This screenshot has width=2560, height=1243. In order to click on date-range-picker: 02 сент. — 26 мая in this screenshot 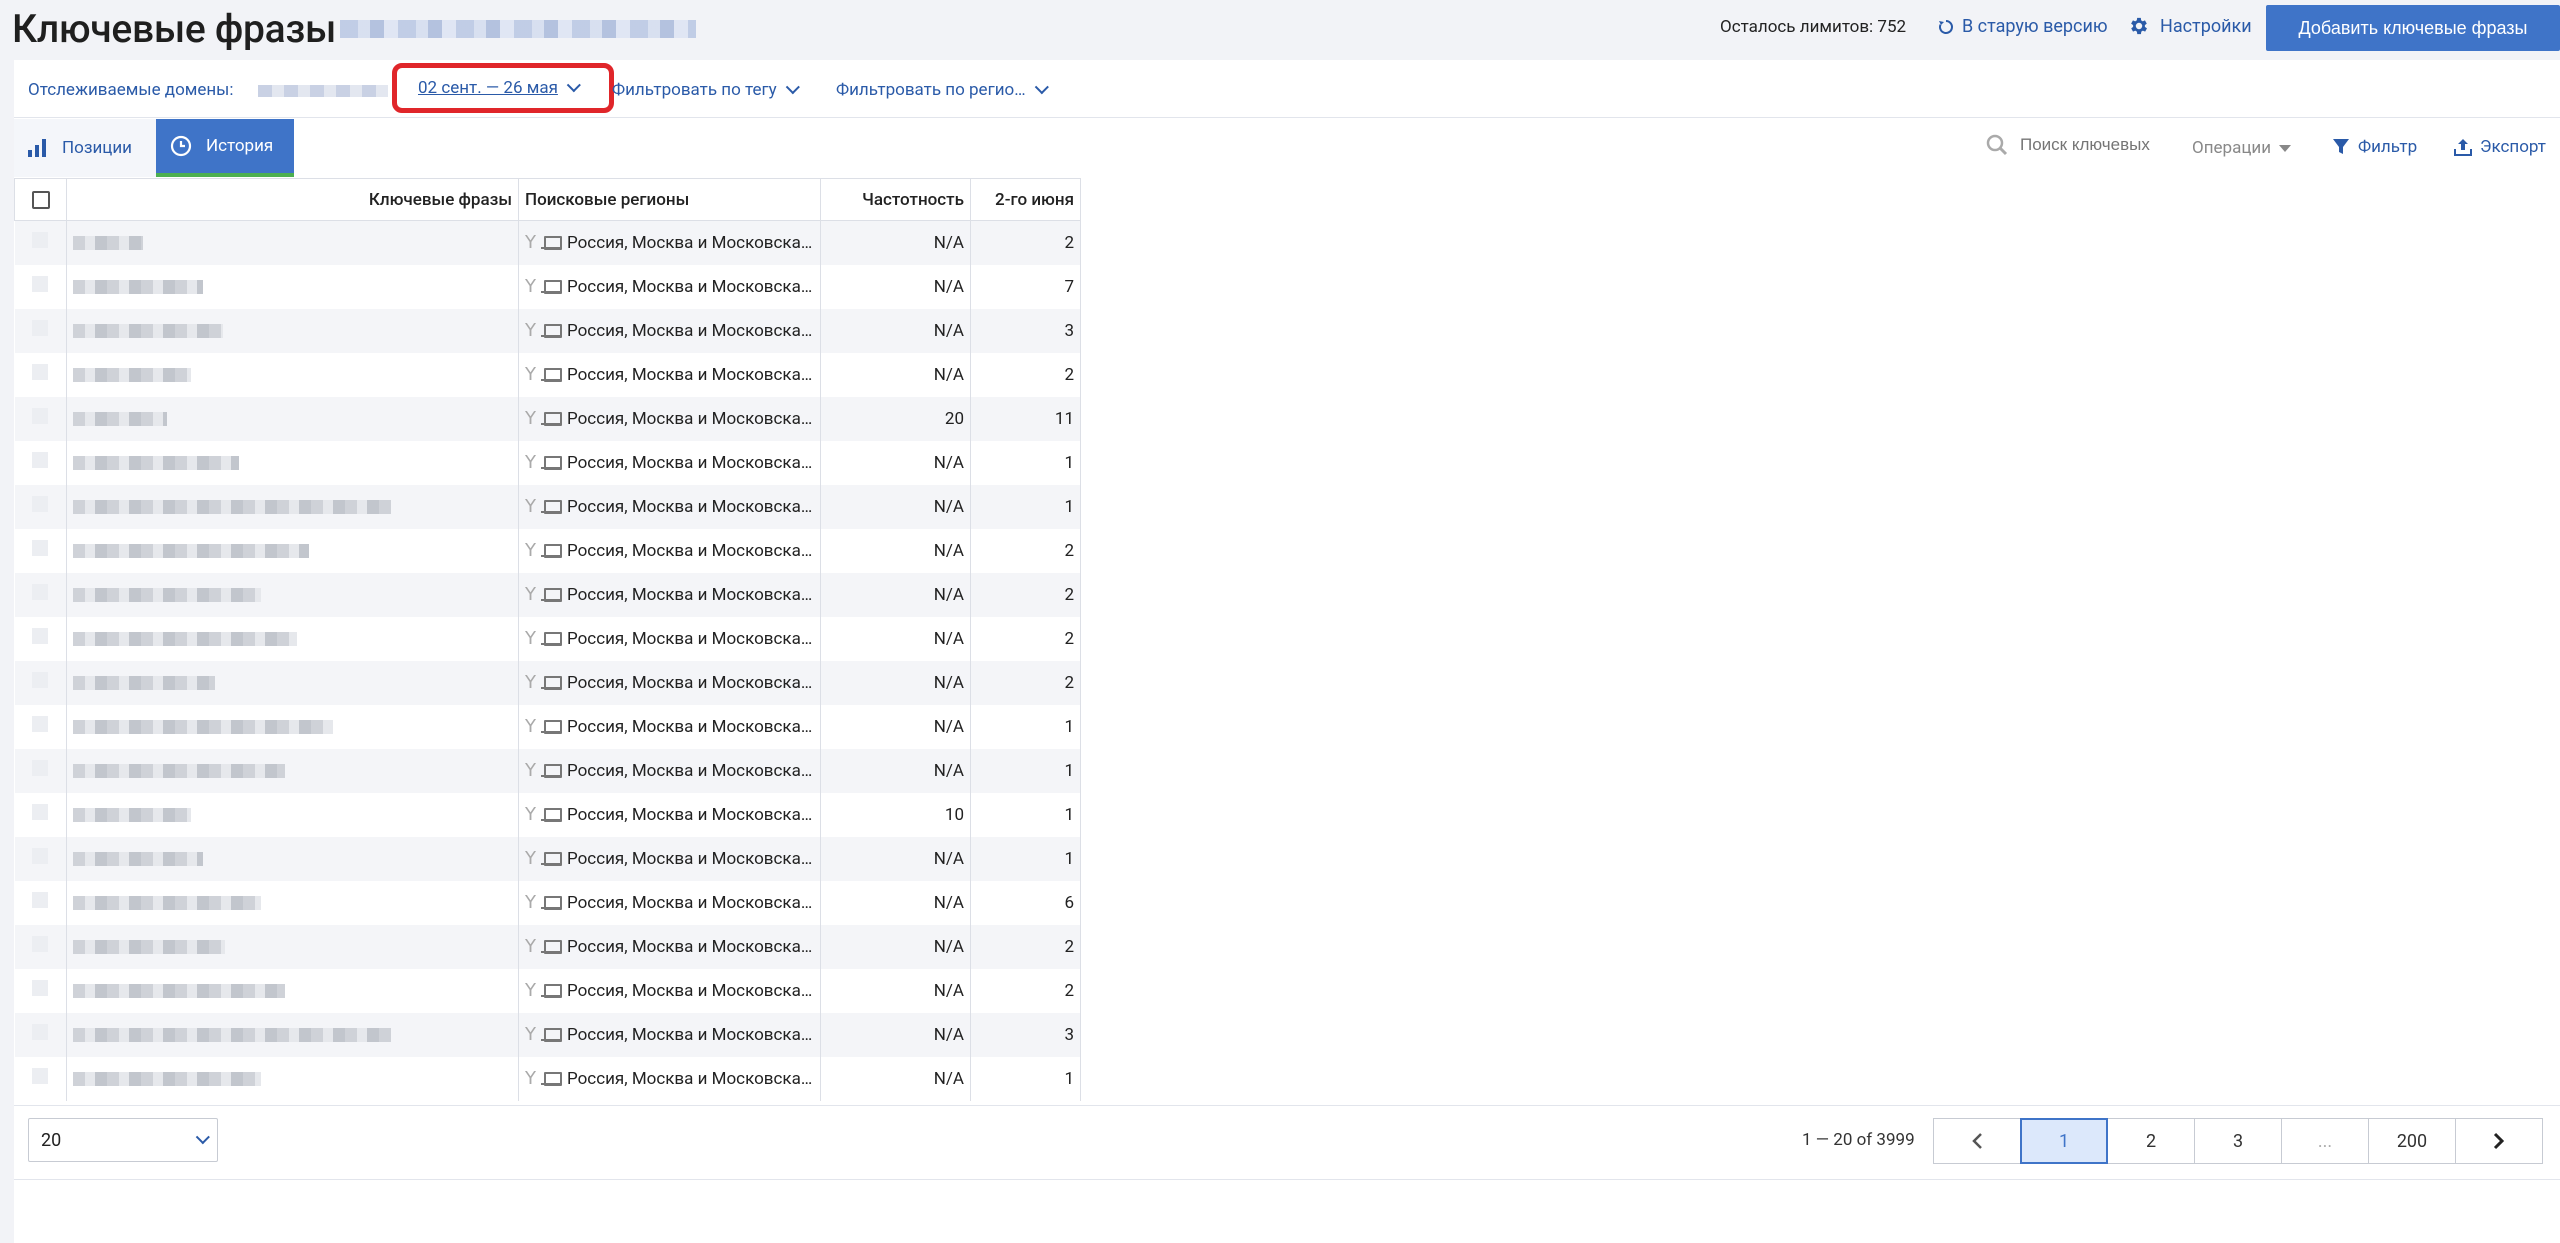, I will do `click(499, 88)`.